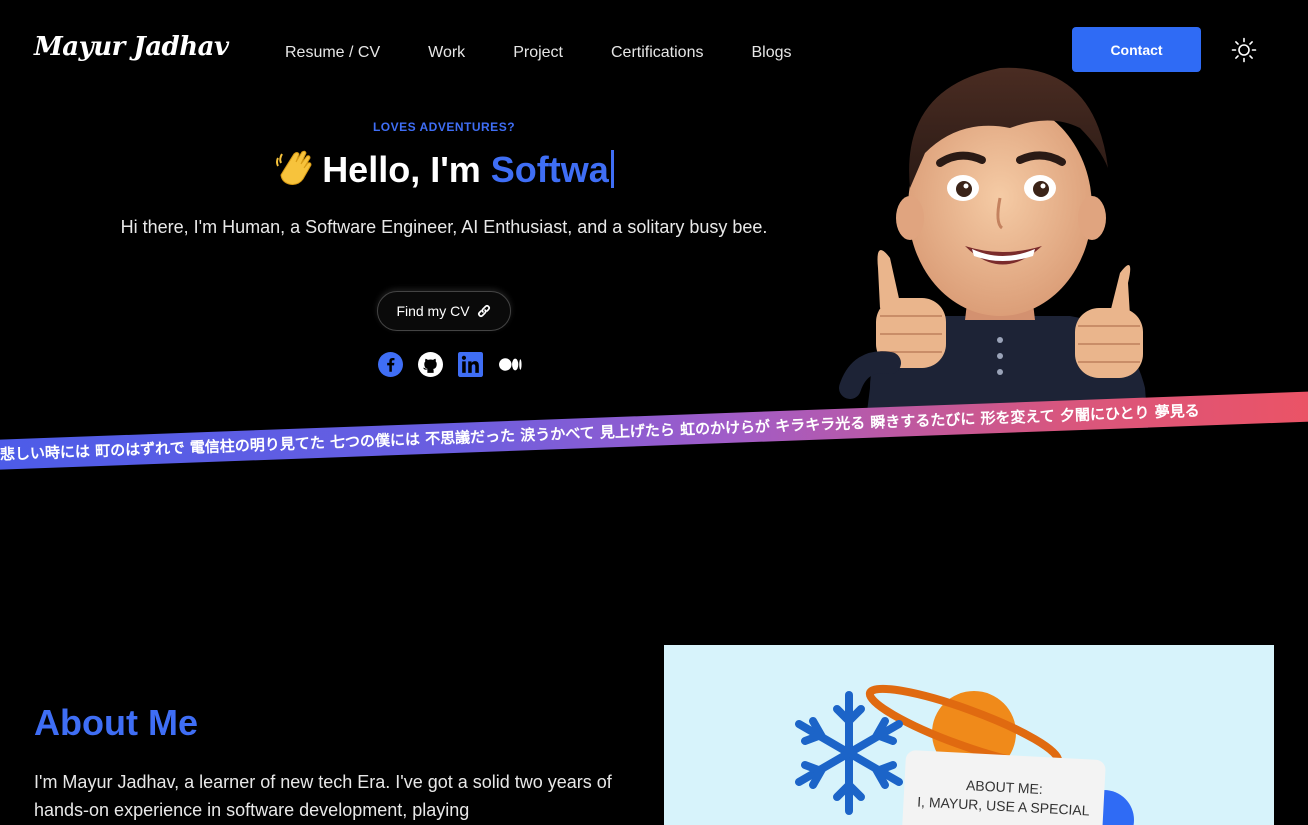  What do you see at coordinates (771, 53) in the screenshot?
I see `nav-blogs: Blogs` at bounding box center [771, 53].